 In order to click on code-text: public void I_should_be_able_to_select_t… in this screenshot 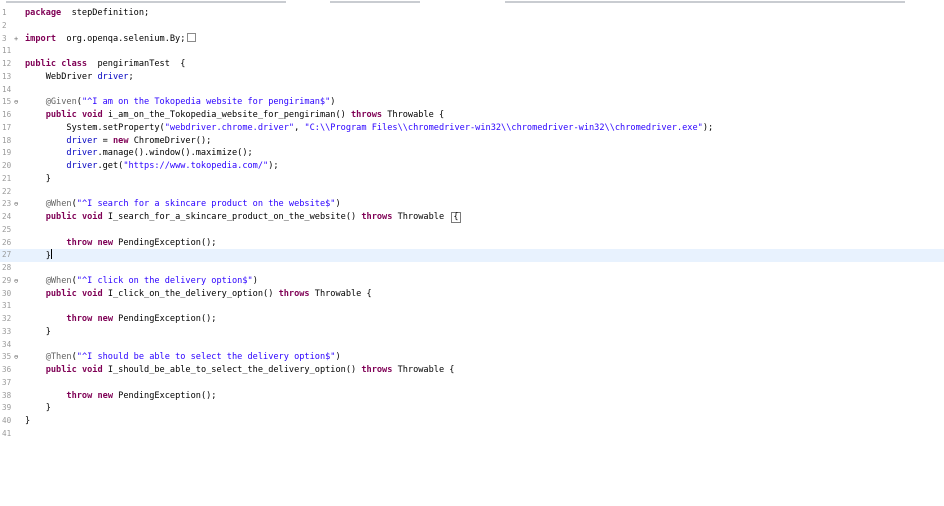, I will do `click(240, 370)`.